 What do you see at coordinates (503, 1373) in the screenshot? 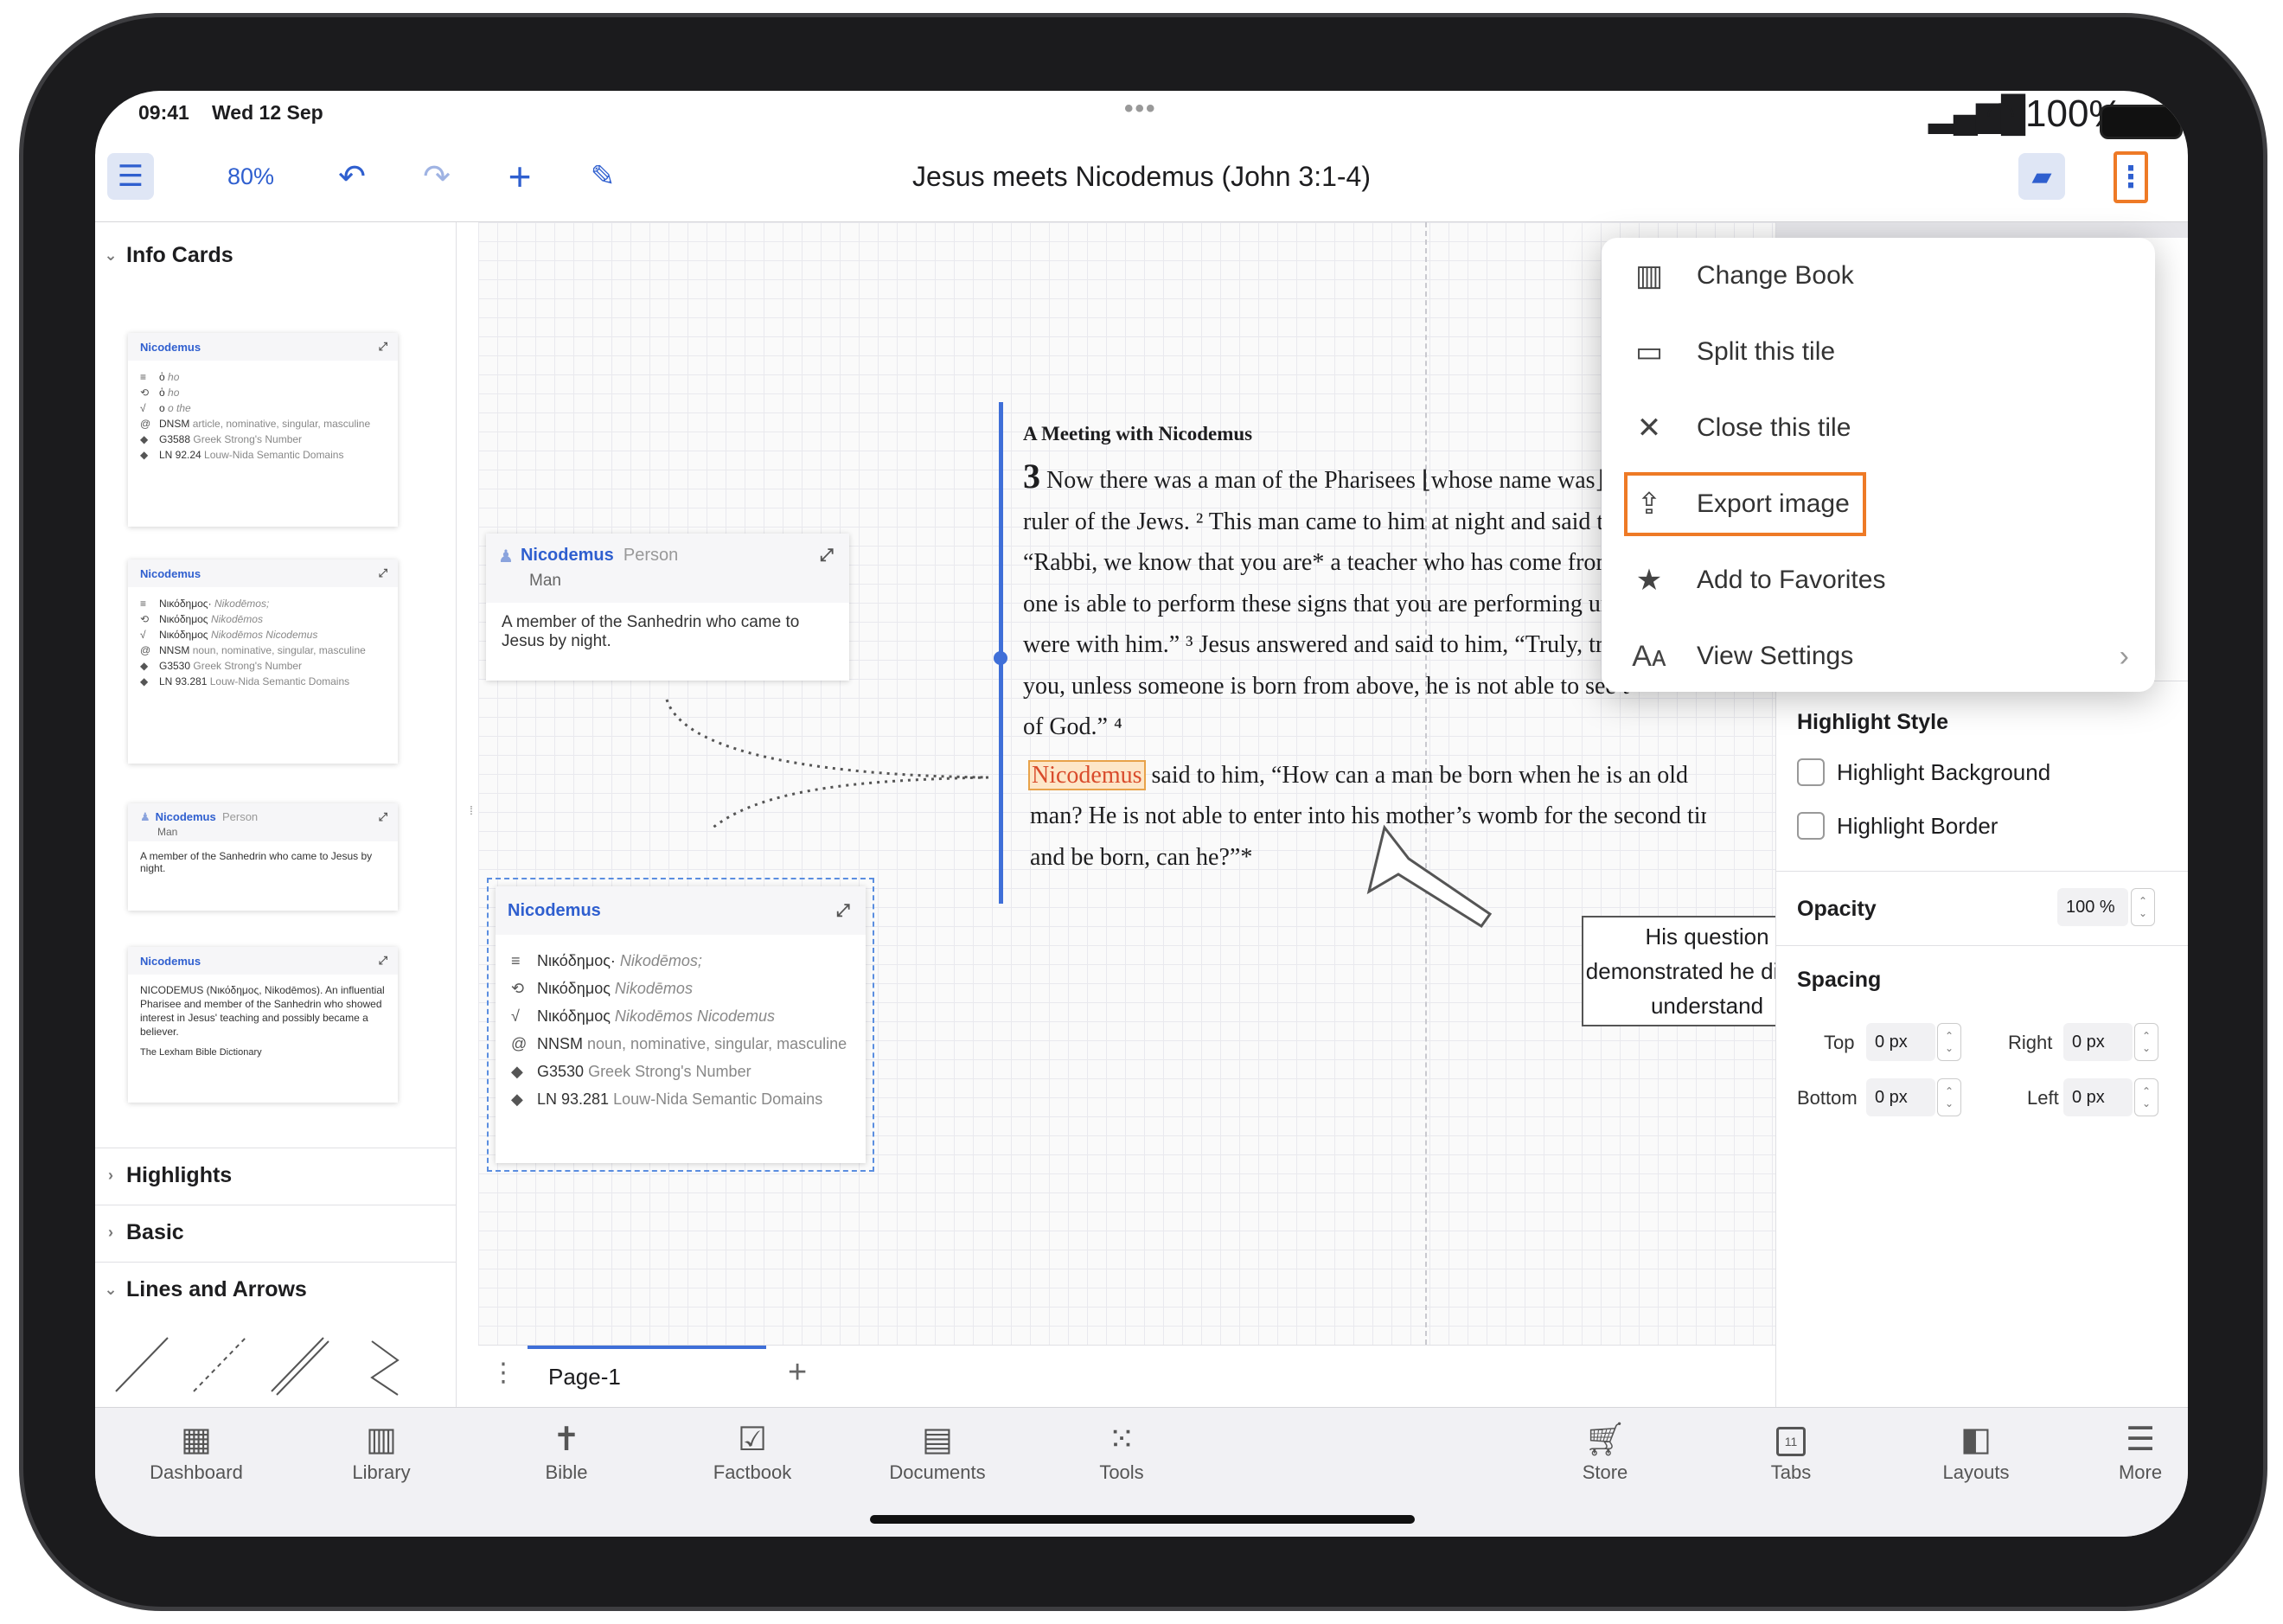
I see `page-options-icon: ⋮` at bounding box center [503, 1373].